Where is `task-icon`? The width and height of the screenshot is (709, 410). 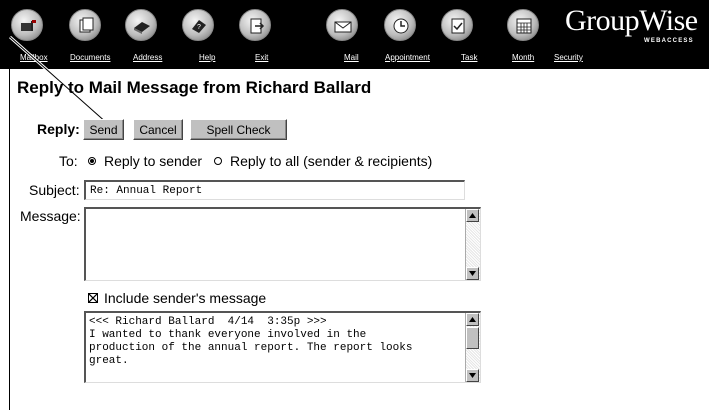
task-icon is located at coordinates (457, 25).